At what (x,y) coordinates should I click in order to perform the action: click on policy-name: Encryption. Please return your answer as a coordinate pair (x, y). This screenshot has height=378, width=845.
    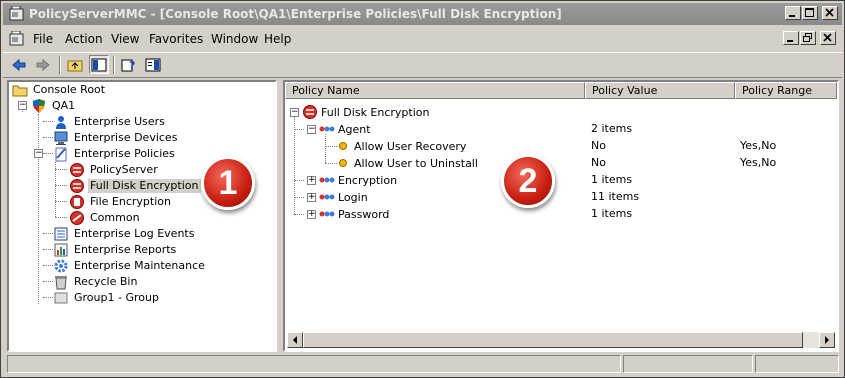
    Looking at the image, I should click on (368, 180).